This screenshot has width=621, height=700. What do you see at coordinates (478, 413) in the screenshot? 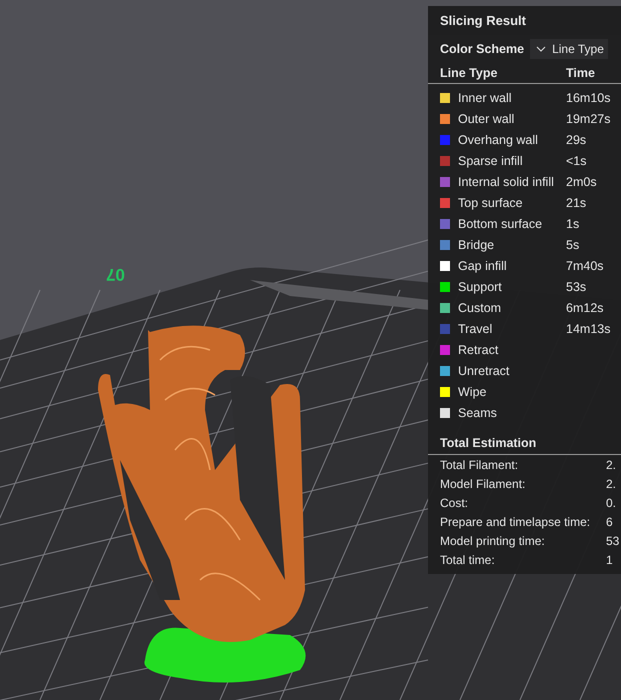
I see `line-type-name: Seams` at bounding box center [478, 413].